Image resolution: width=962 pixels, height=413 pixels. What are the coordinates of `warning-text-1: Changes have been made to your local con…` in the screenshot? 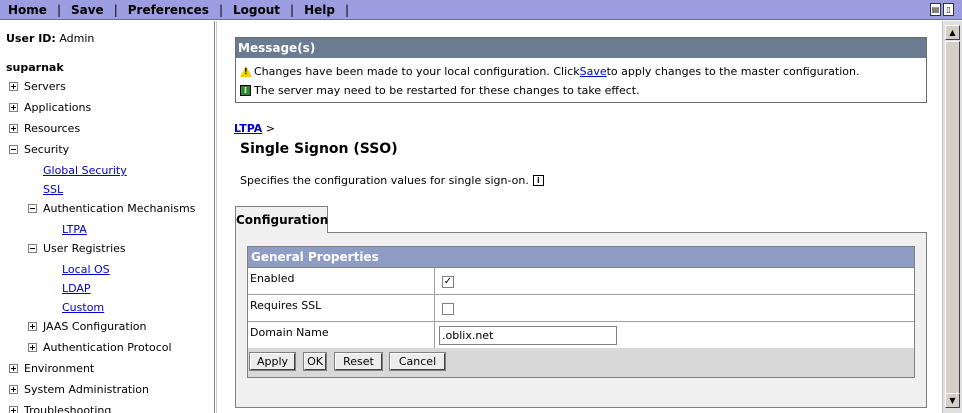 It's located at (417, 71).